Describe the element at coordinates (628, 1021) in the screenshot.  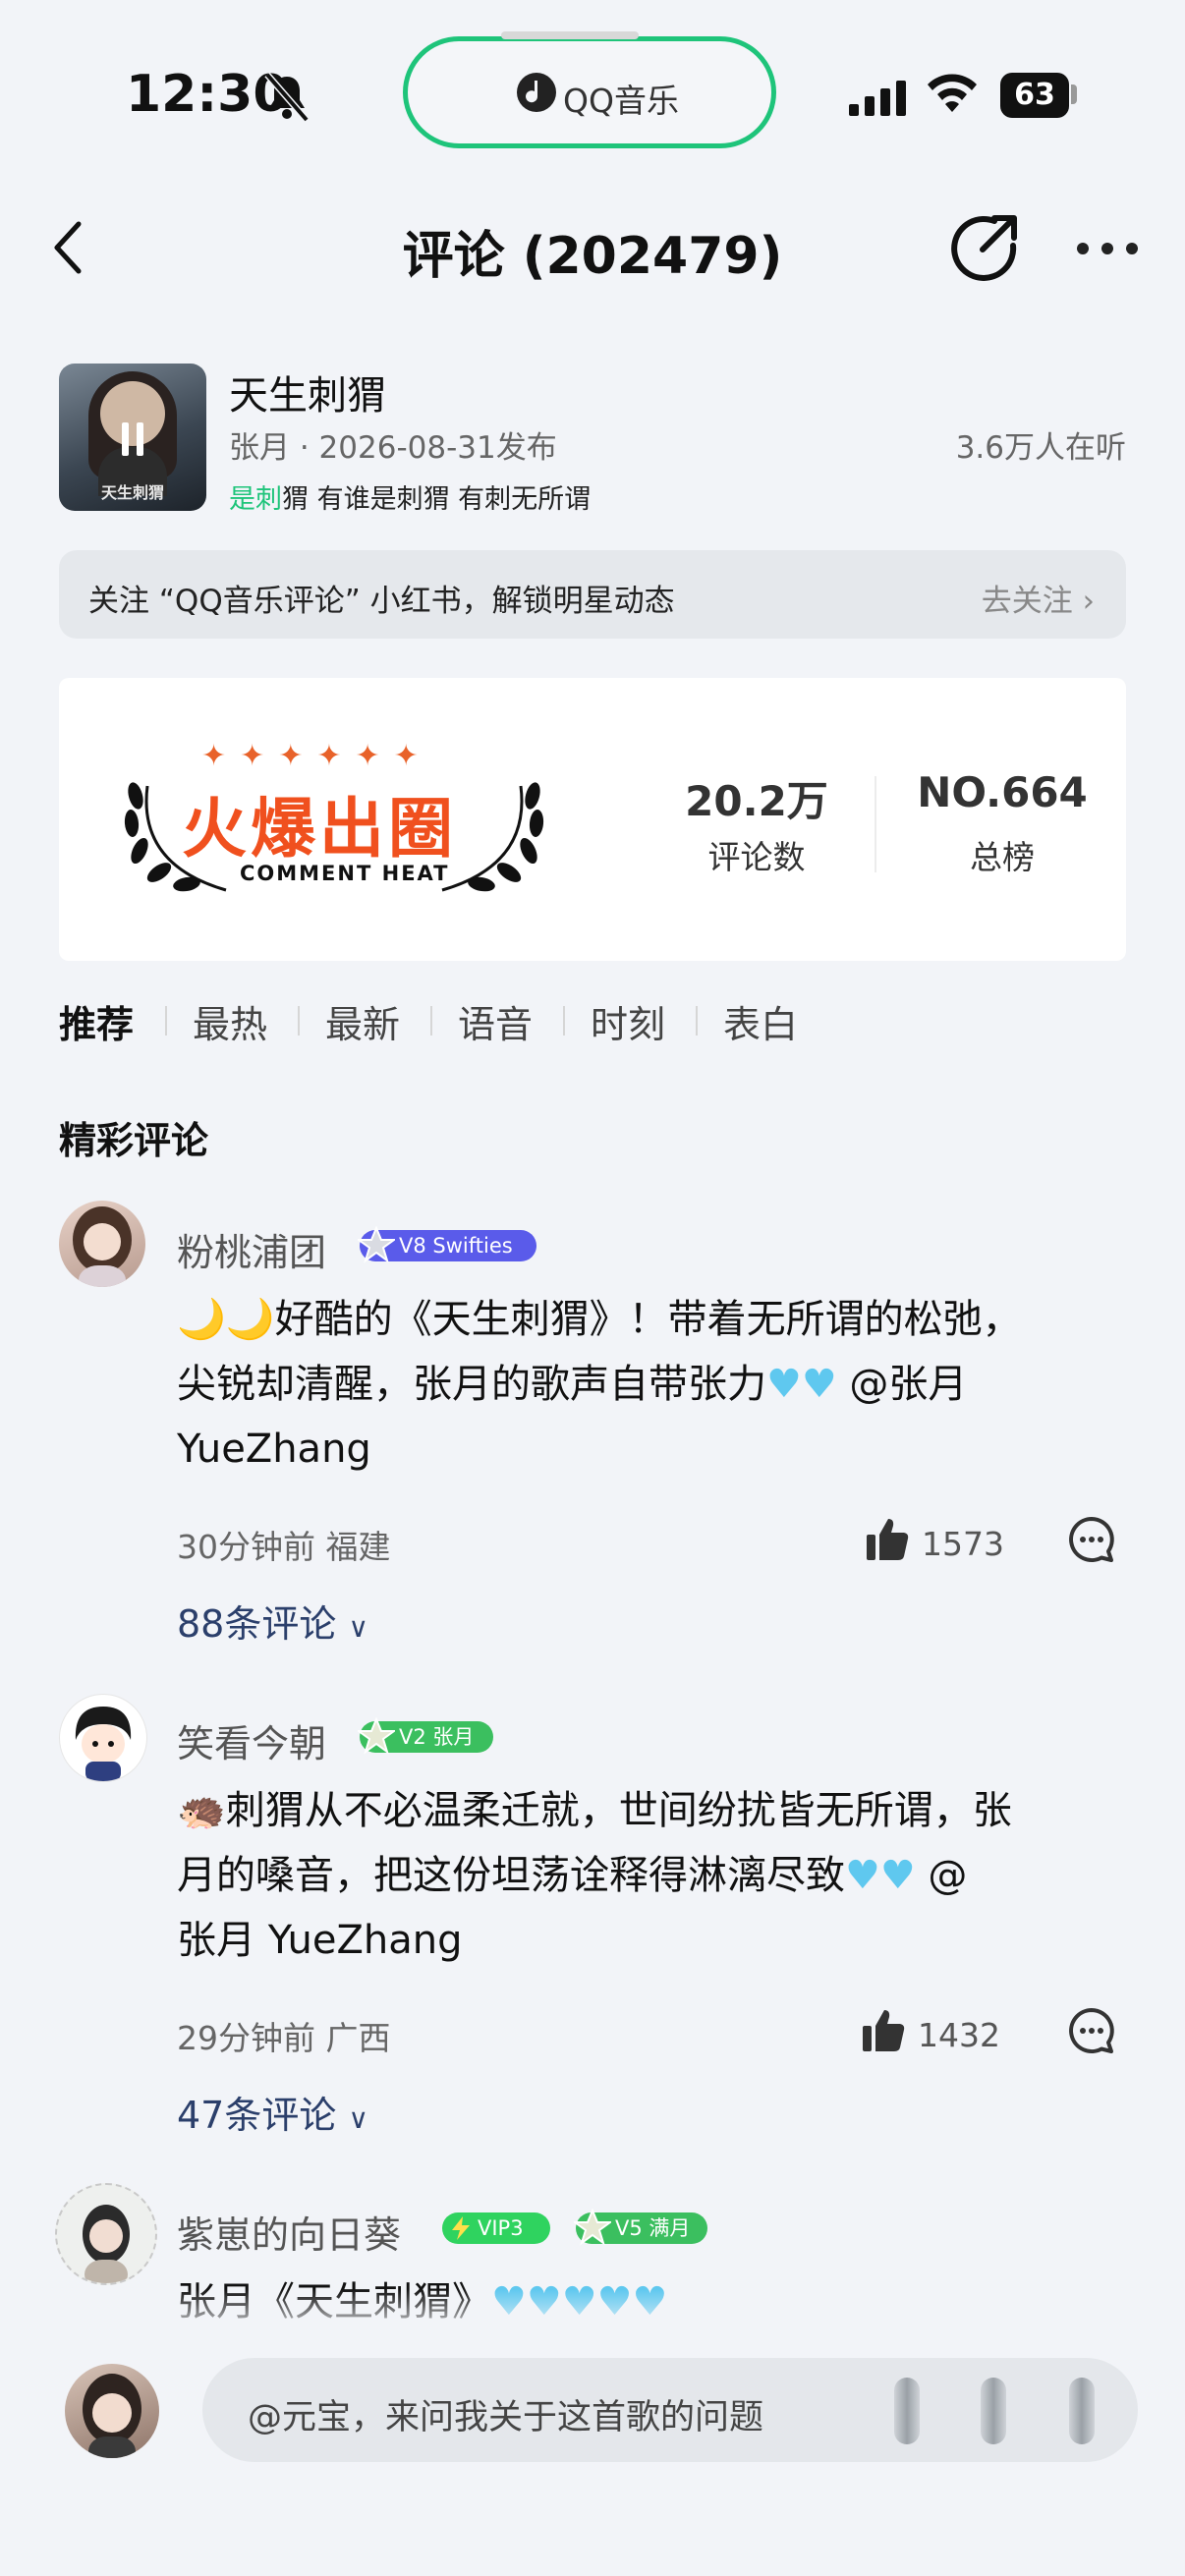
I see `tab-moments: 时刻` at that location.